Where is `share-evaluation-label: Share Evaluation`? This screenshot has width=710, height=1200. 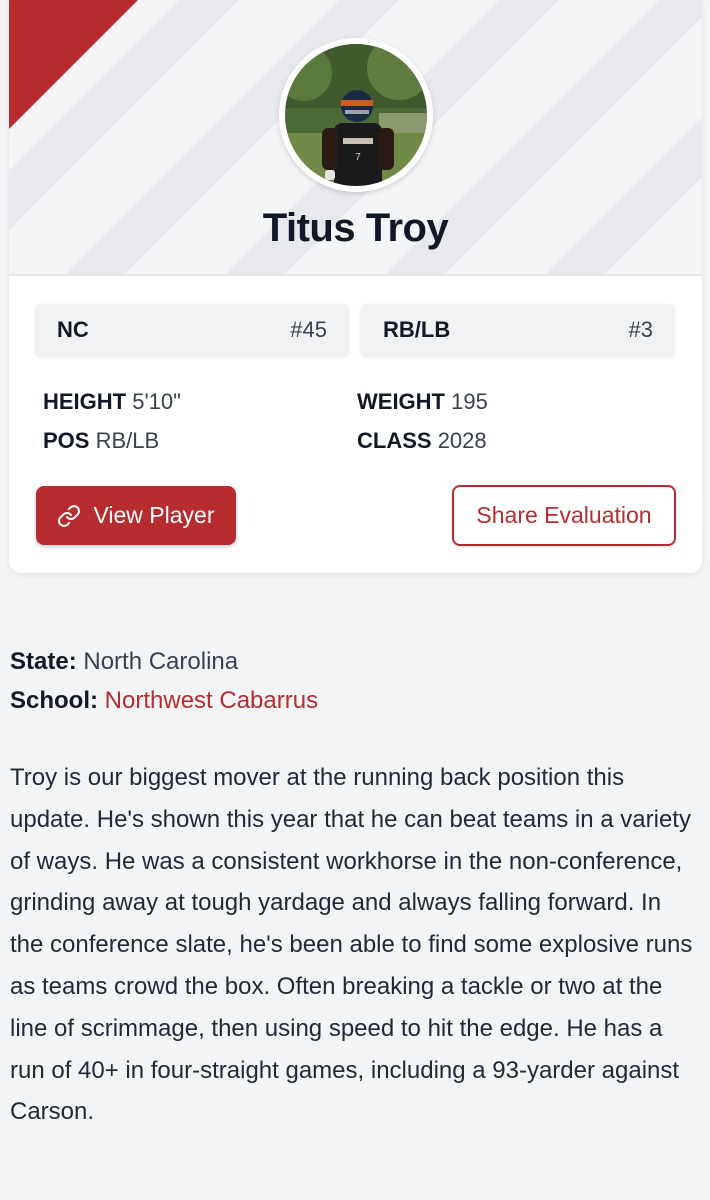
share-evaluation-label: Share Evaluation is located at coordinates (564, 515).